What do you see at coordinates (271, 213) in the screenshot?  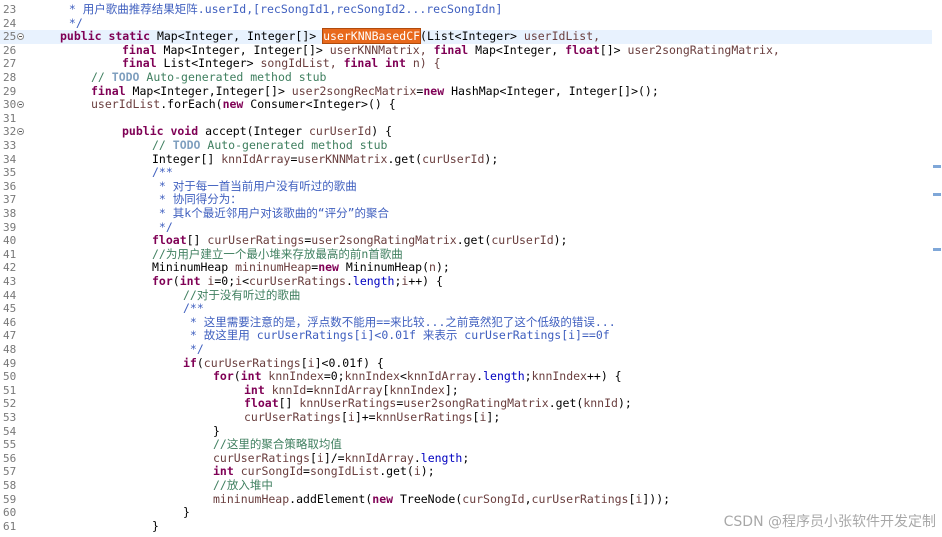 I see `javadoc-text: * 其k个最近邻用户对该歌曲的“评分”的聚合` at bounding box center [271, 213].